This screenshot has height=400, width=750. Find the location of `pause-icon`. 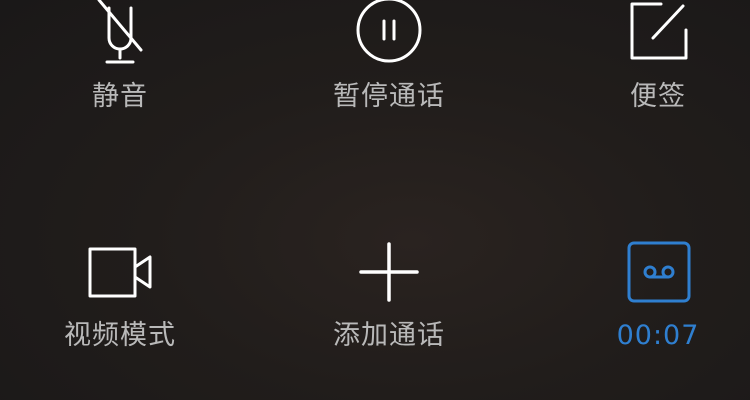

pause-icon is located at coordinates (389, 34).